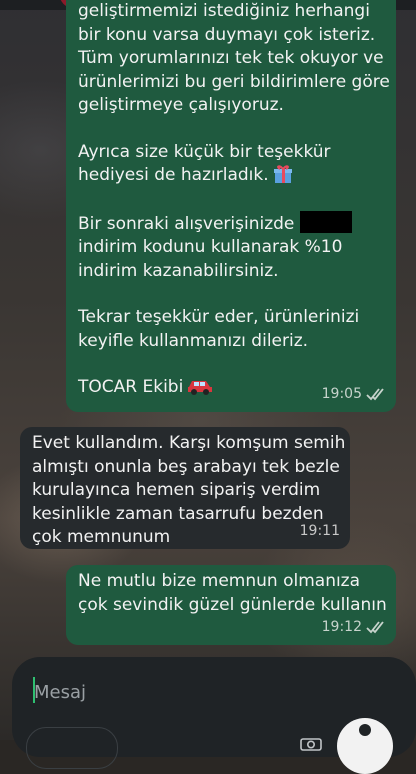 The width and height of the screenshot is (416, 774). Describe the element at coordinates (72, 748) in the screenshot. I see `emoji-button` at that location.